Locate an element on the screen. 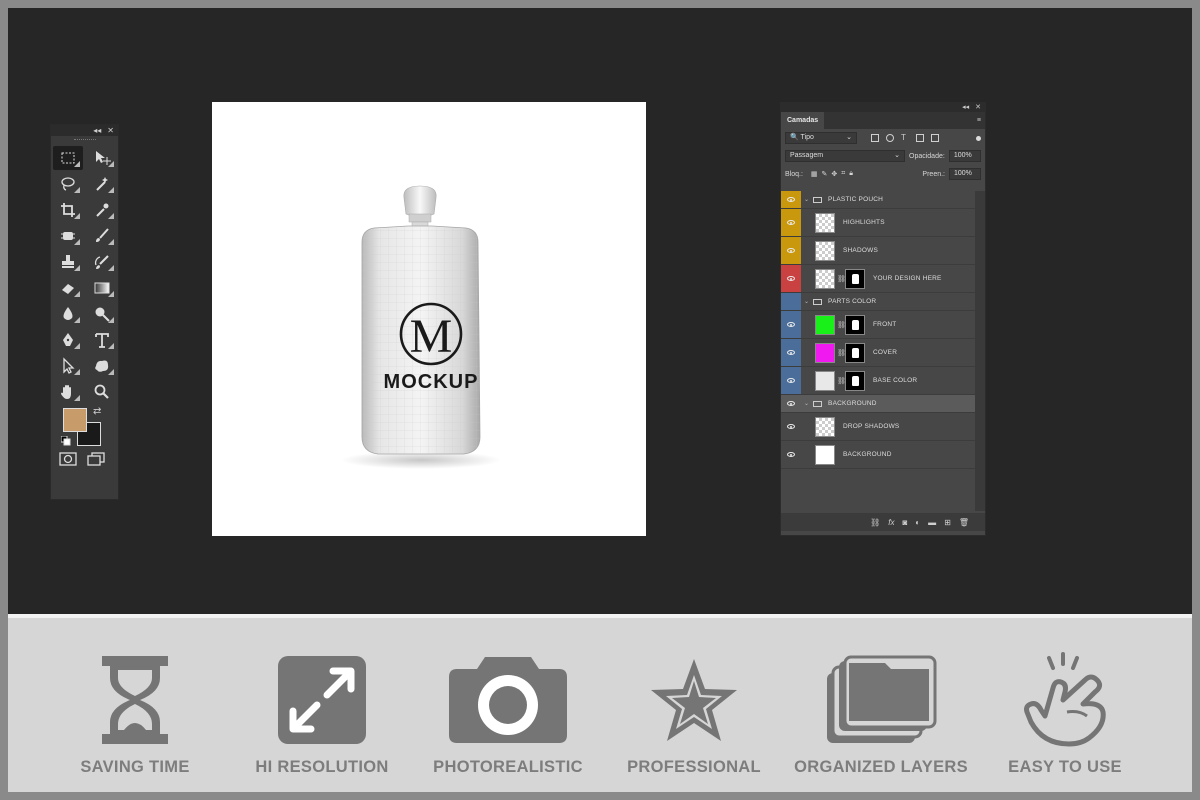 The image size is (1200, 800). lock-transparent-icon: ▦ is located at coordinates (814, 174).